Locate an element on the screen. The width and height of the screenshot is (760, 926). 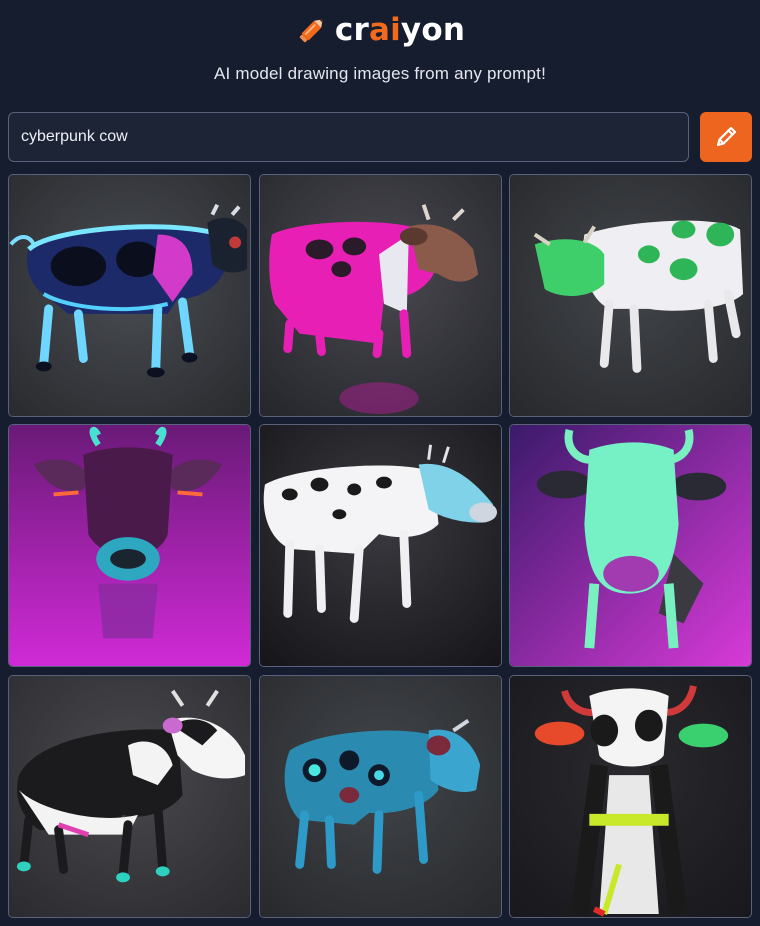
tagline: AI model drawing images from any prompt! is located at coordinates (380, 73).